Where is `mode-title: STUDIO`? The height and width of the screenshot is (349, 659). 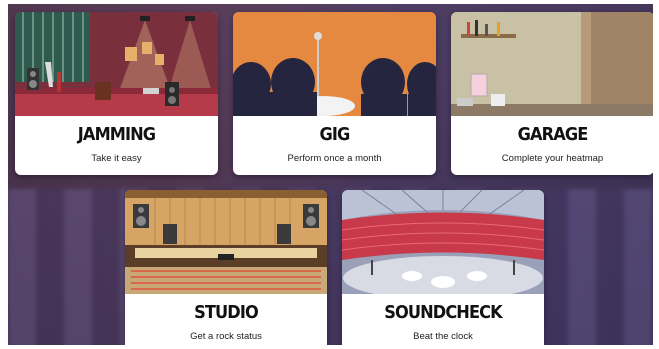
mode-title: STUDIO is located at coordinates (226, 312).